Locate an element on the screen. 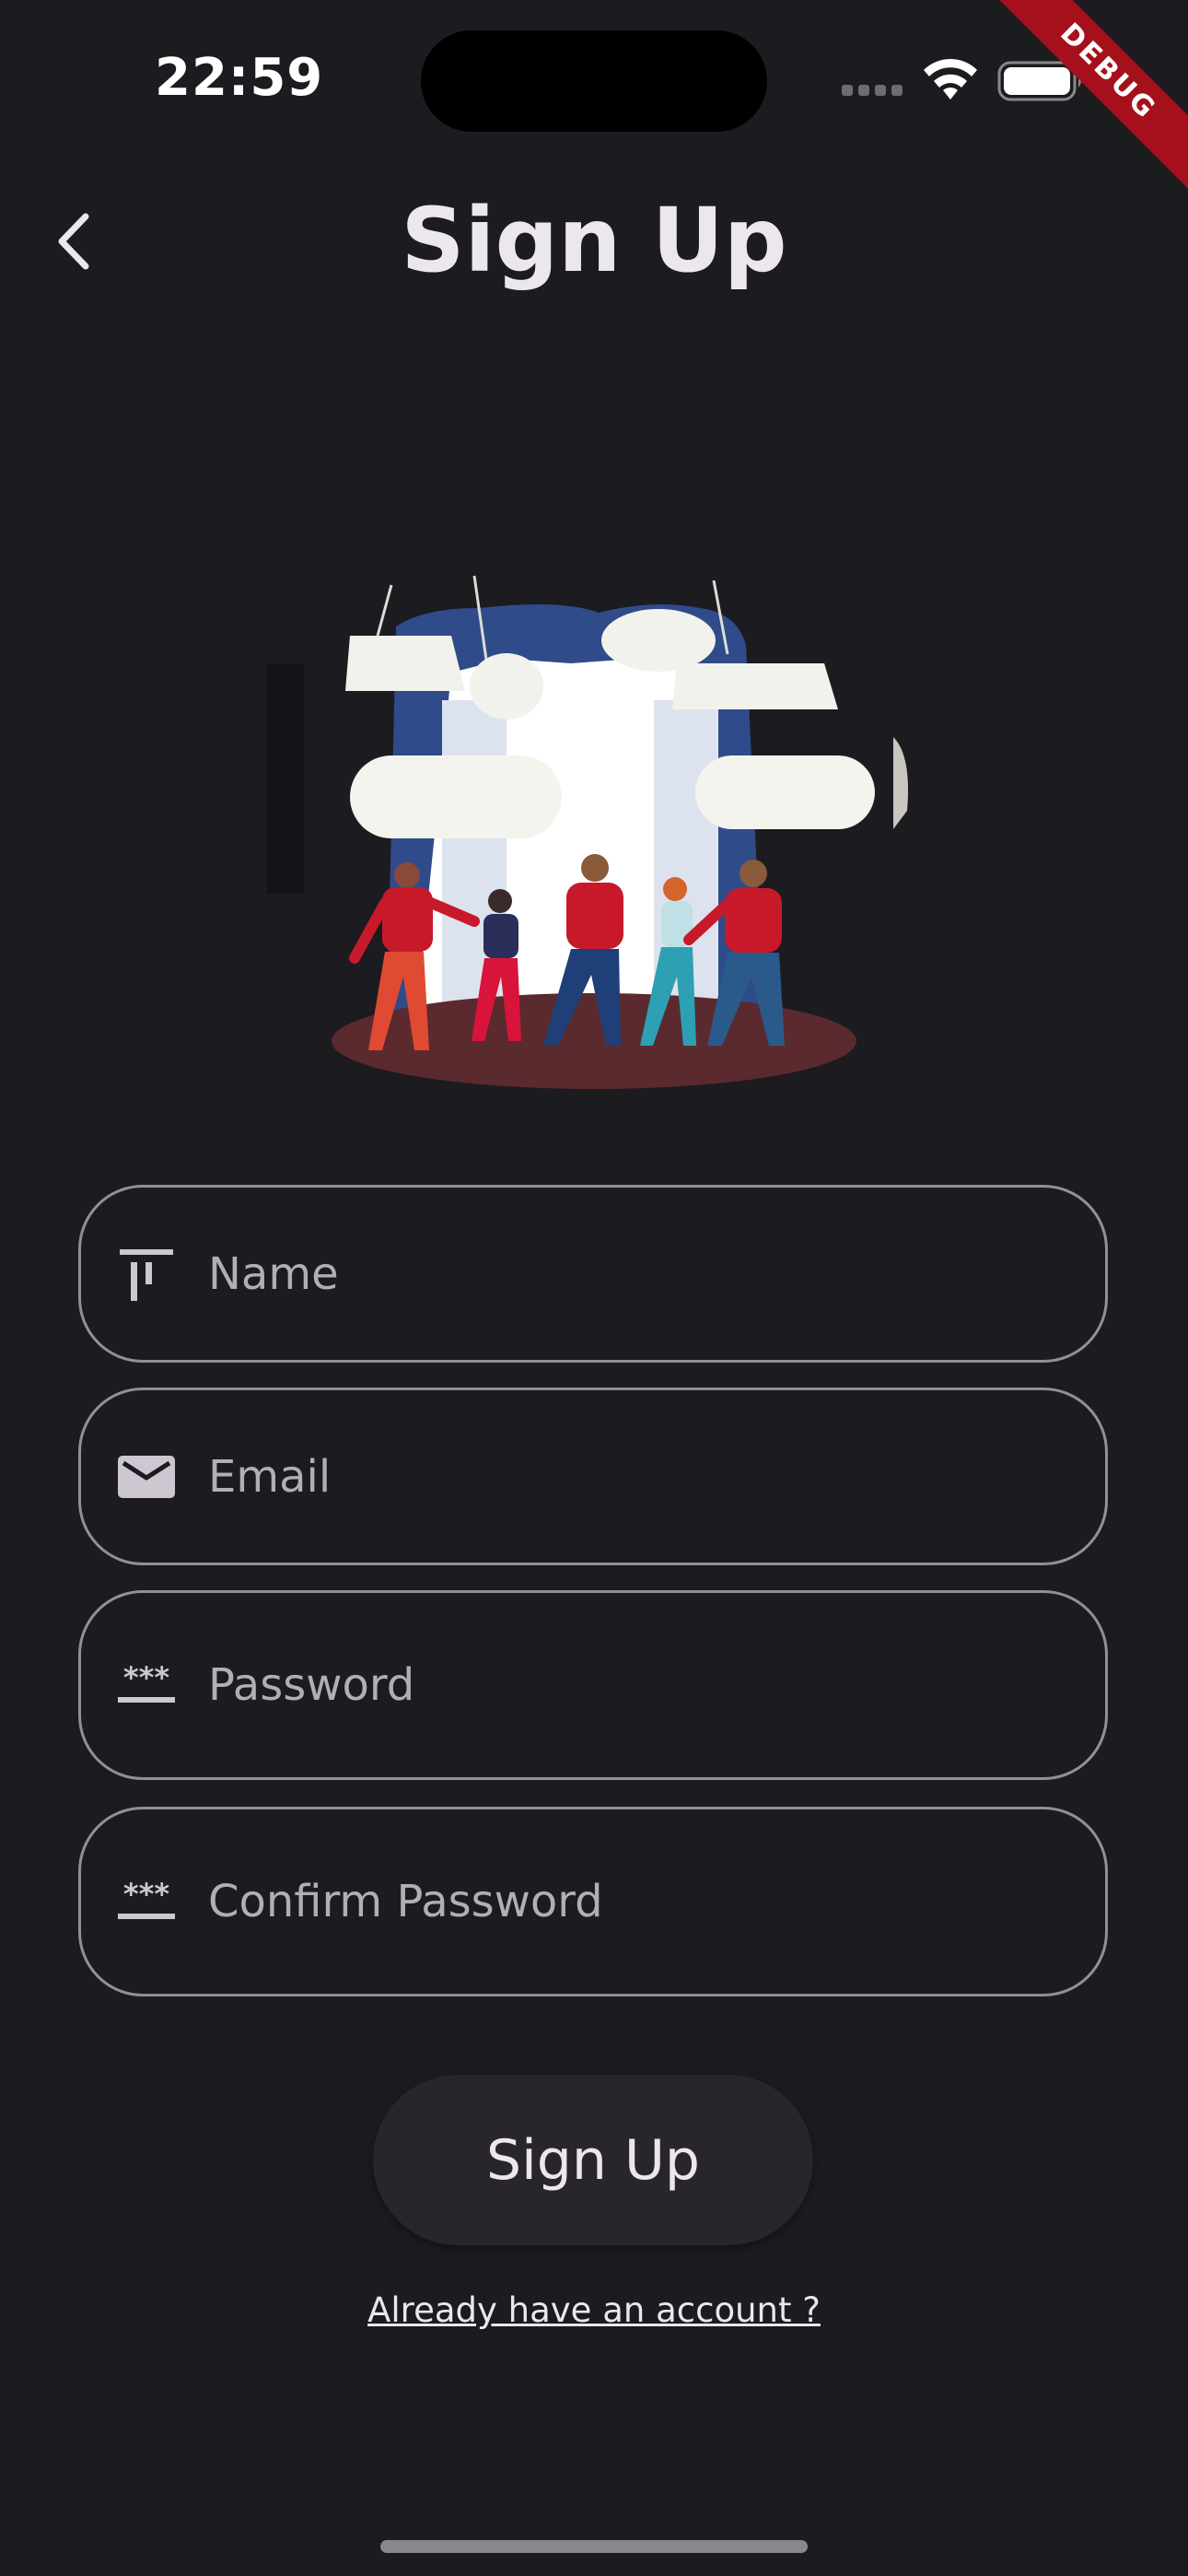  email-icon is located at coordinates (146, 1476).